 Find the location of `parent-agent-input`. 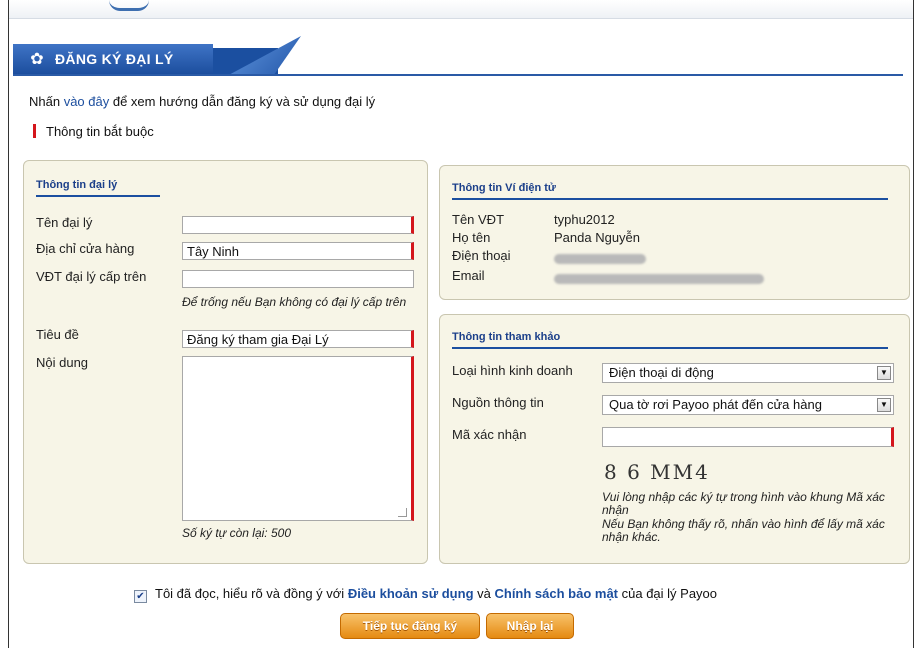

parent-agent-input is located at coordinates (298, 279).